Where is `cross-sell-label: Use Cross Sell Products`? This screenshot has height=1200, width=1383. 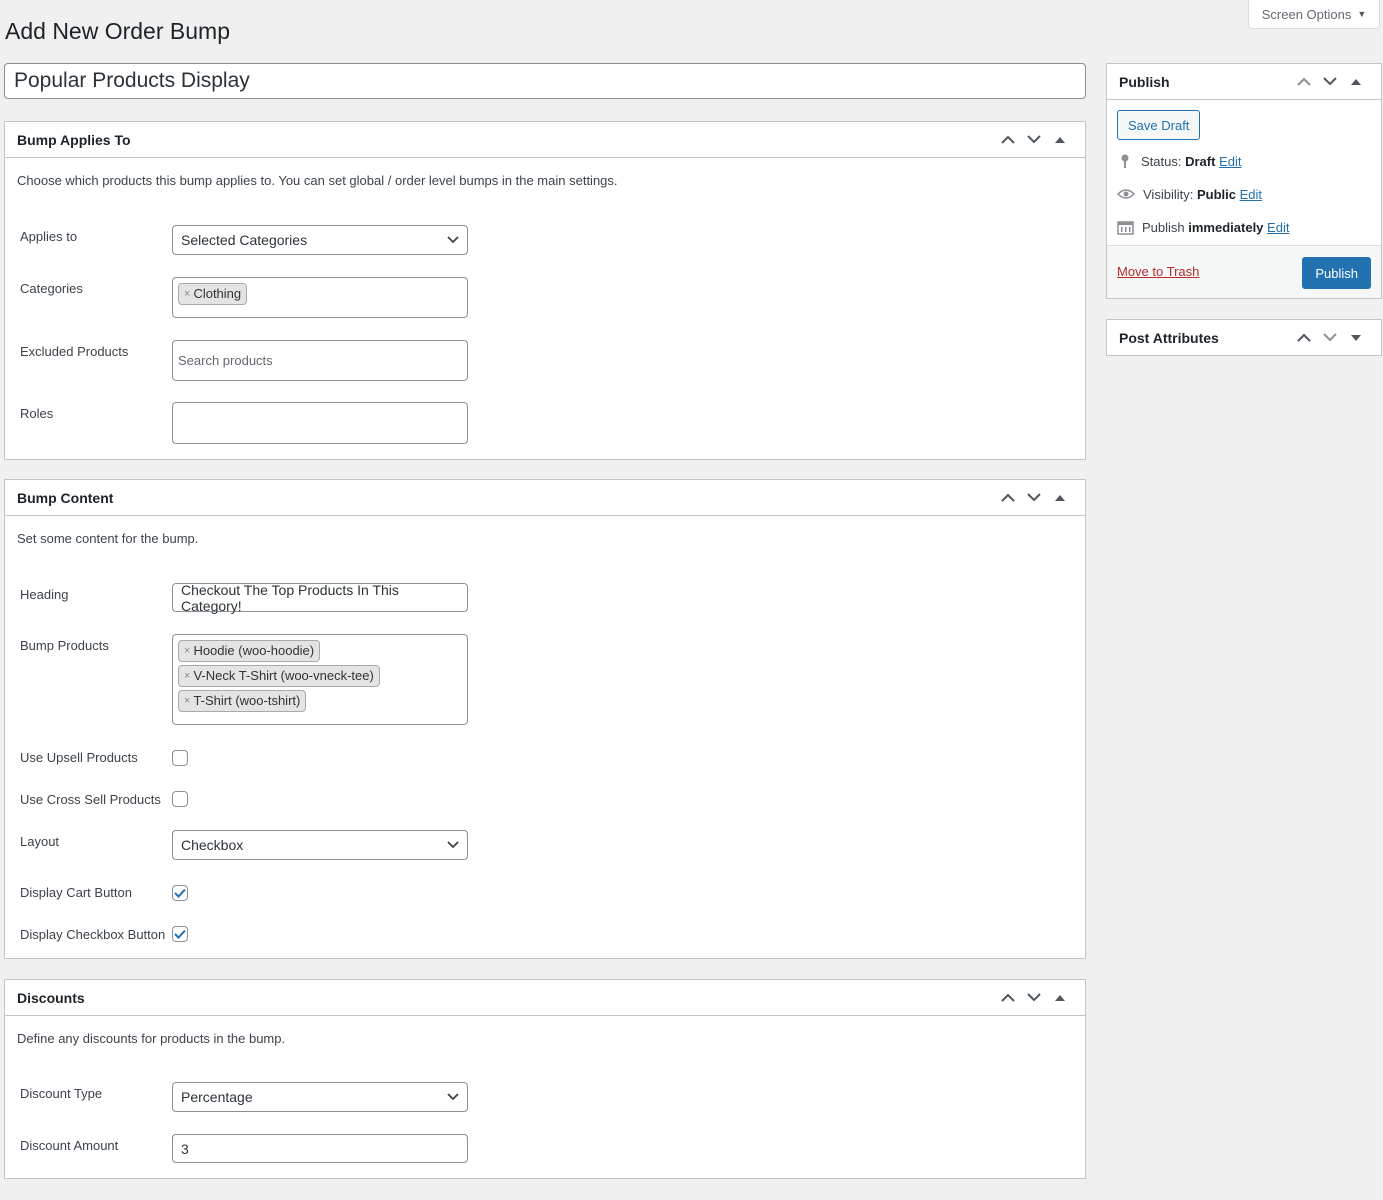
cross-sell-label: Use Cross Sell Products is located at coordinates (90, 799).